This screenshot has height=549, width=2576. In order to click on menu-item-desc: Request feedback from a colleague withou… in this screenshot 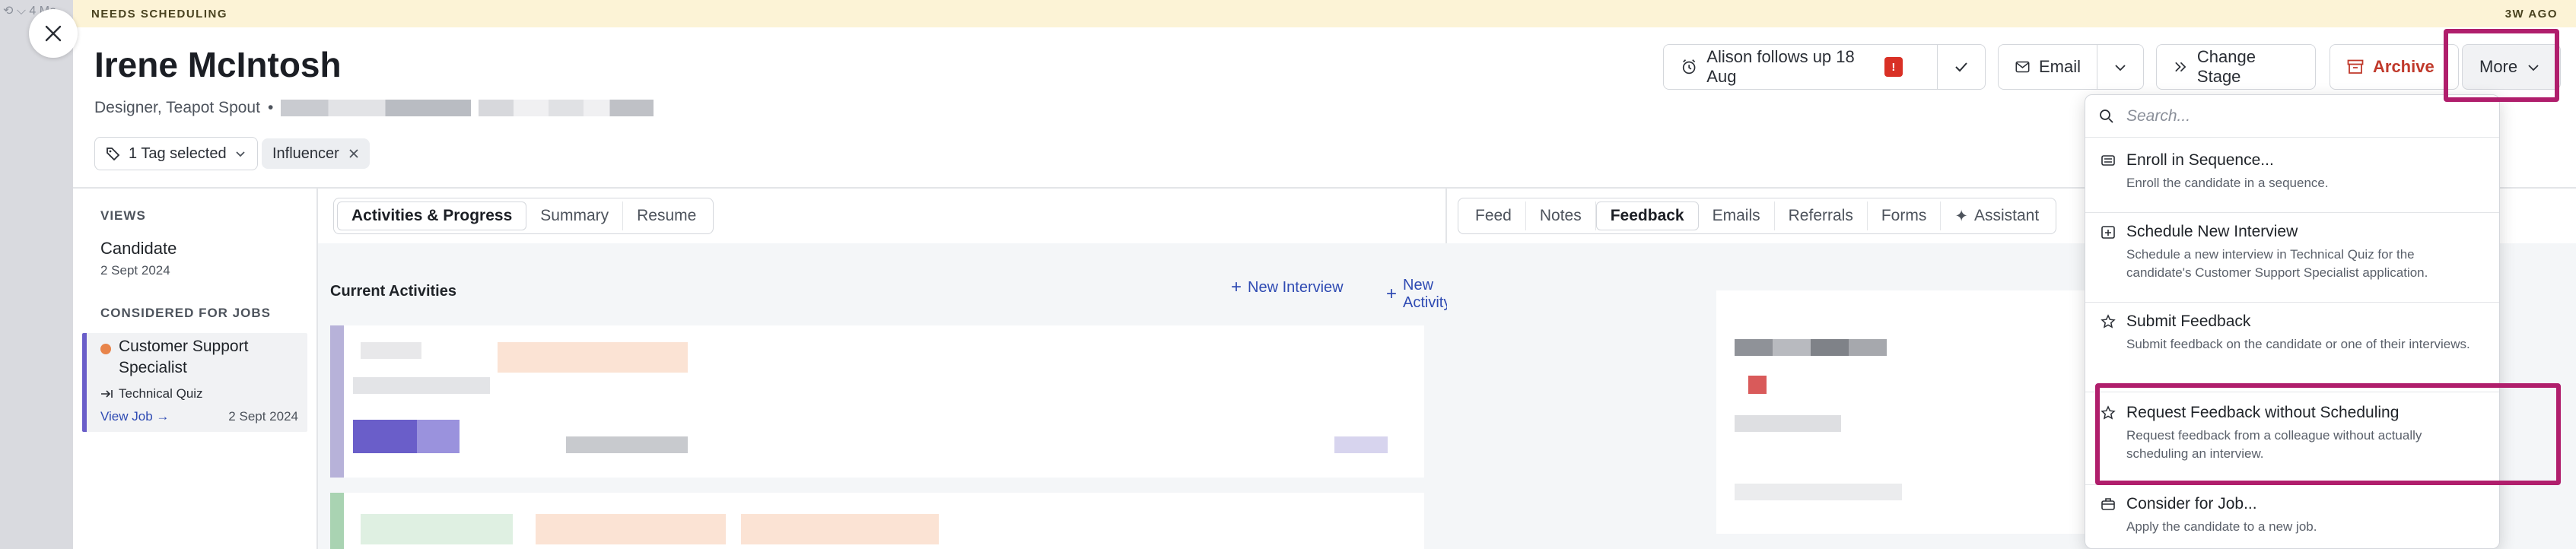, I will do `click(2274, 444)`.